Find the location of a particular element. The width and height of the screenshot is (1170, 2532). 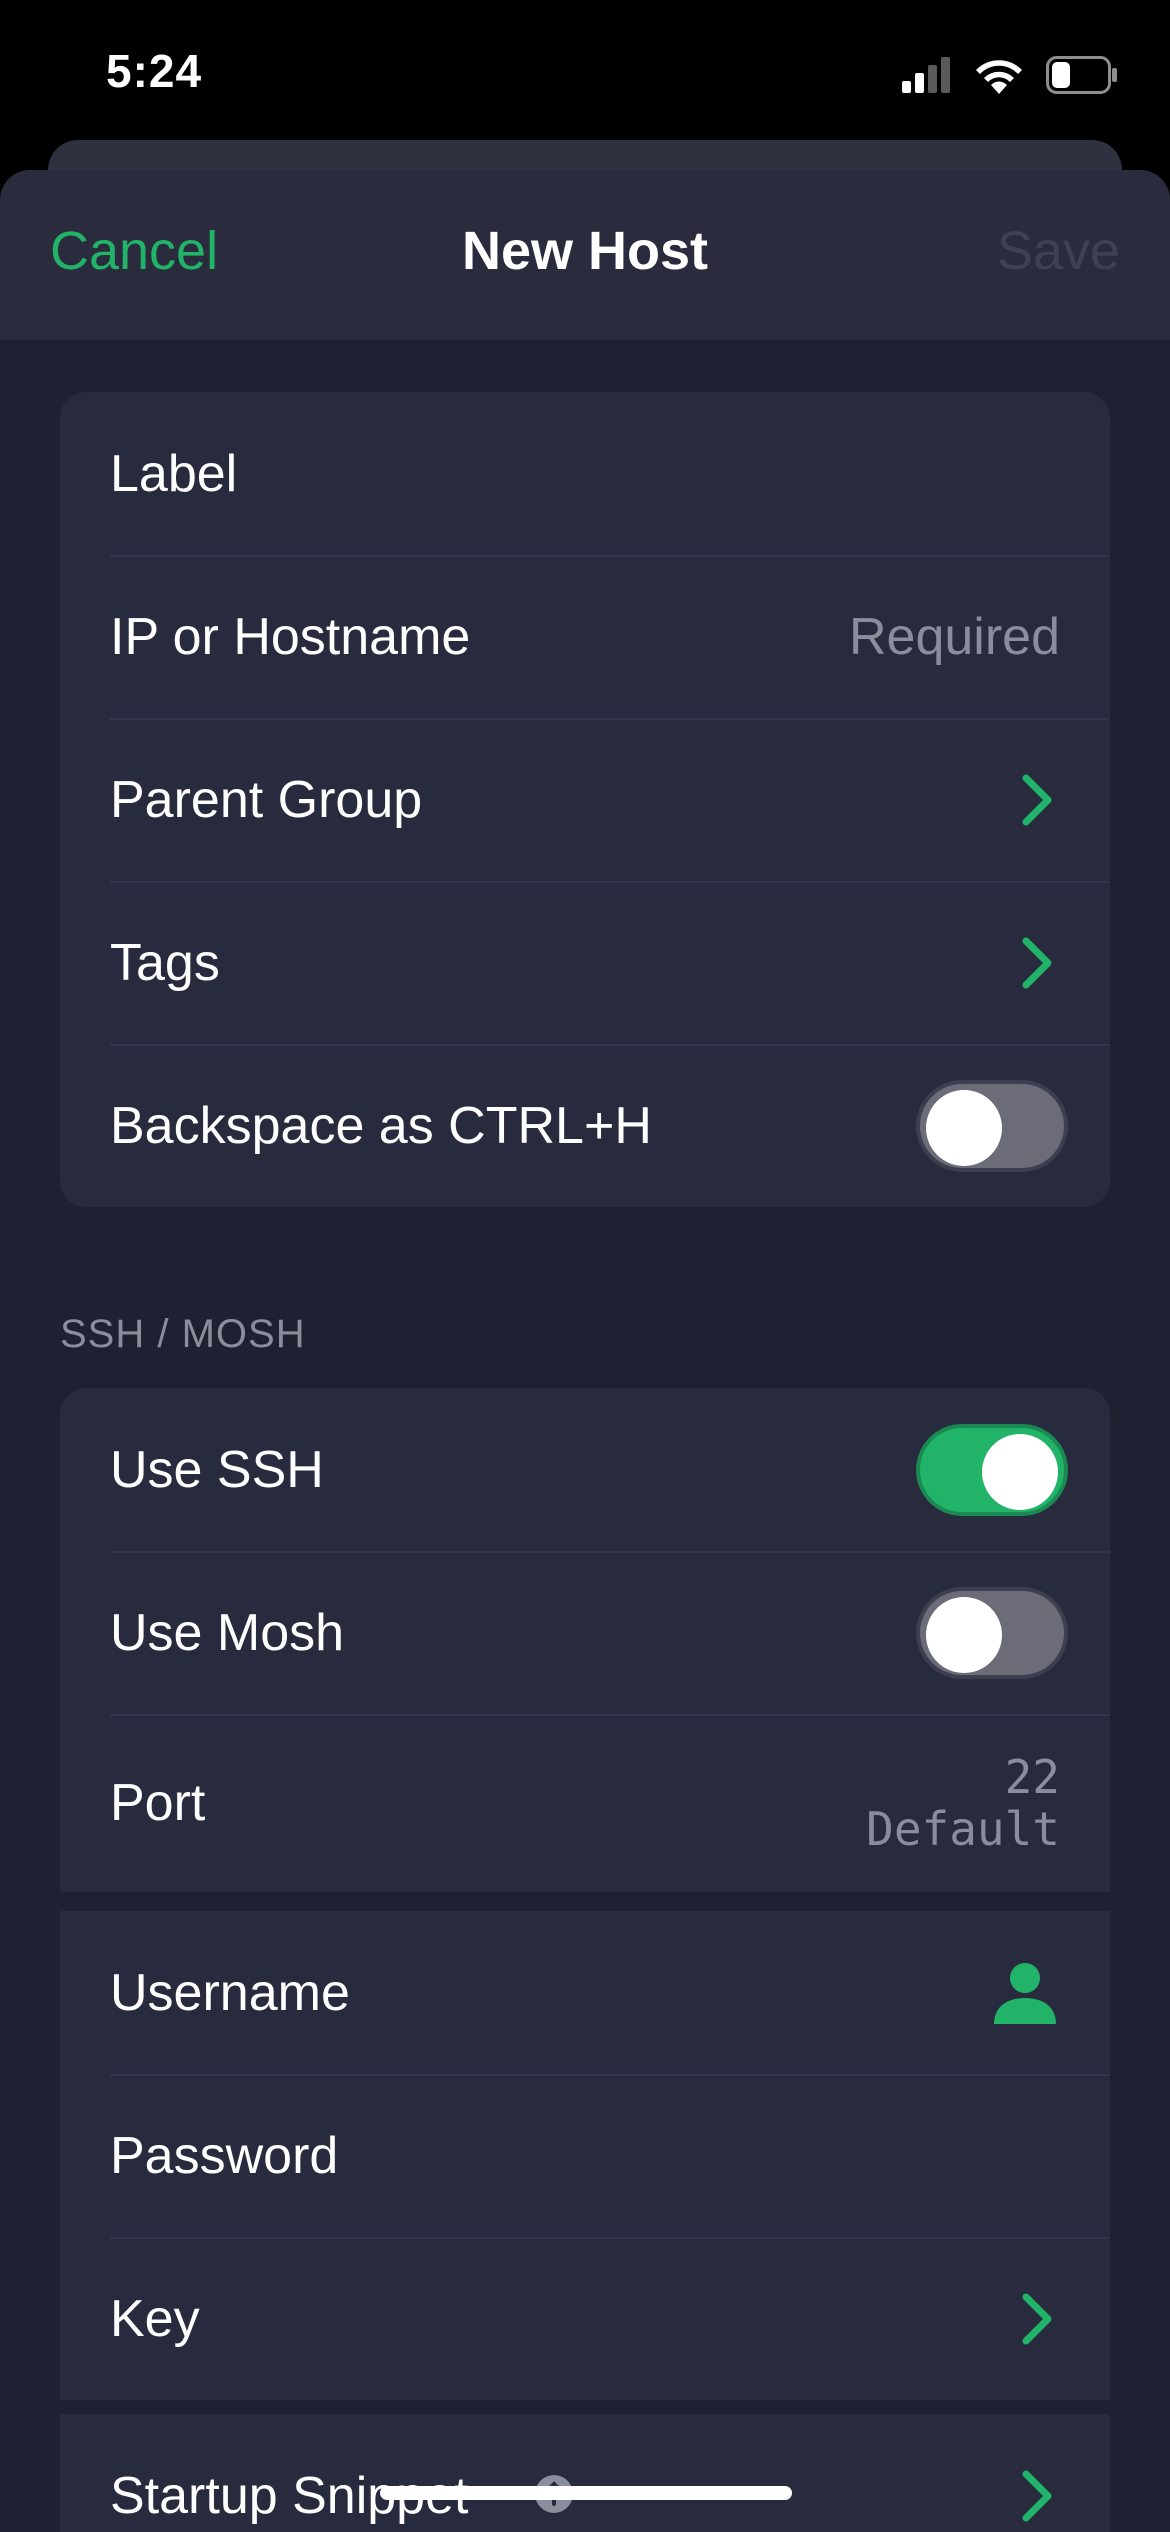

page-title: New Host is located at coordinates (585, 251).